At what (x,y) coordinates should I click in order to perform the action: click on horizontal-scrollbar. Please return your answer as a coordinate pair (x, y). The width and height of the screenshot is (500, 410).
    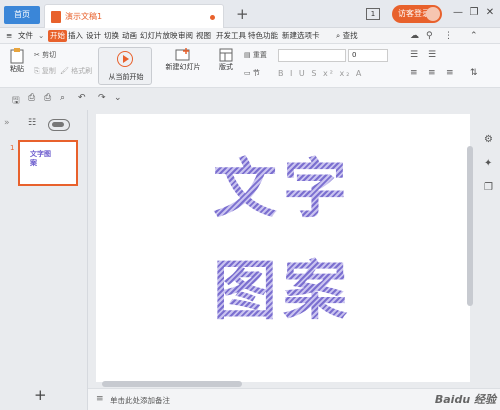
    Looking at the image, I should click on (281, 384).